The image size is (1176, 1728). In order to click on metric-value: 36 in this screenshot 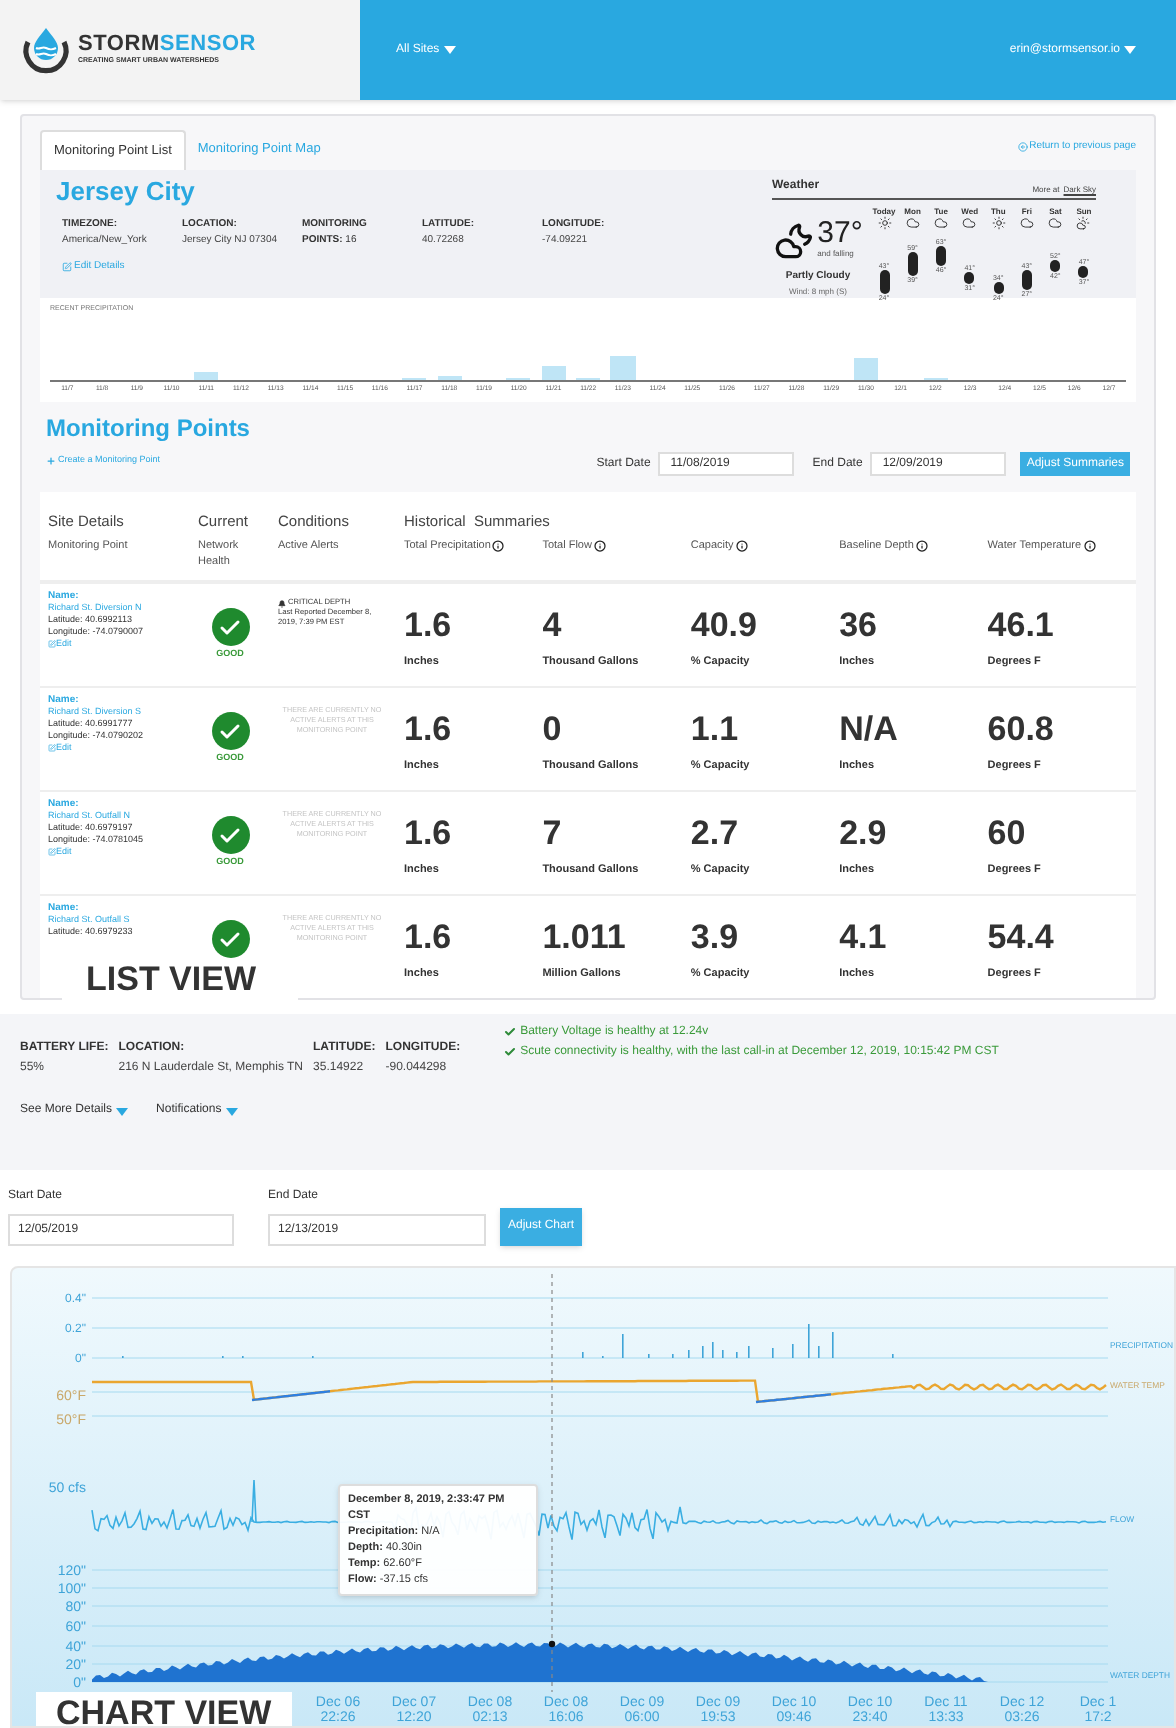, I will do `click(859, 626)`.